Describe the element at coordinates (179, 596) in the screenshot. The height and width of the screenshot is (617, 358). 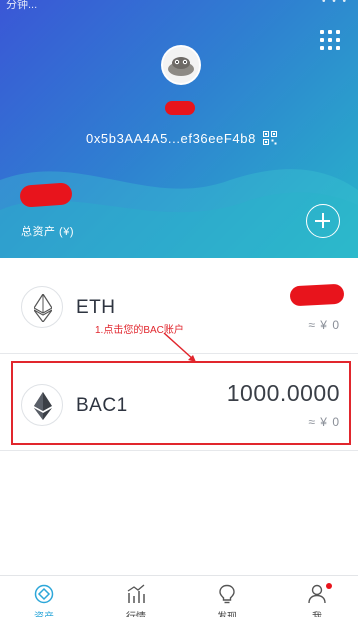
I see `bottom-tab-bar: 资产 行情 发现 我` at that location.